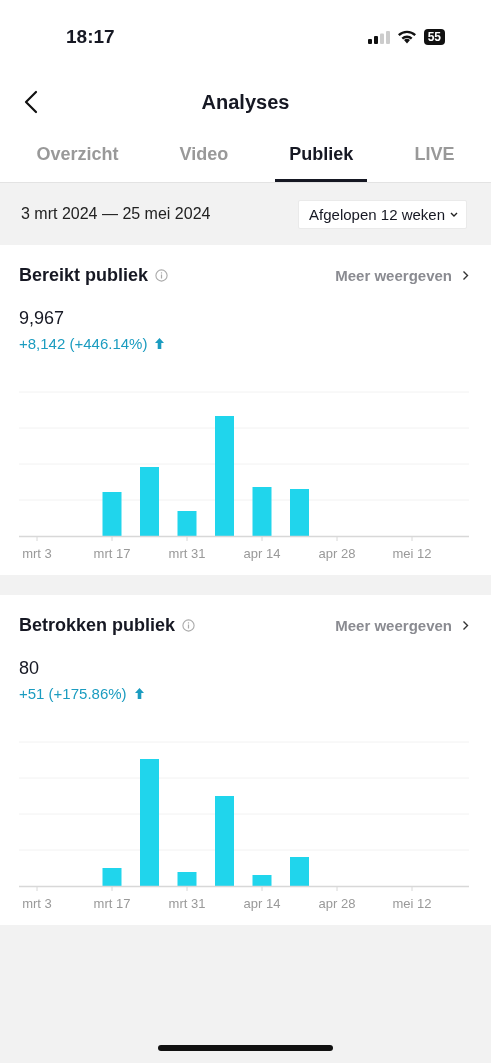  I want to click on chevron-down-icon, so click(454, 214).